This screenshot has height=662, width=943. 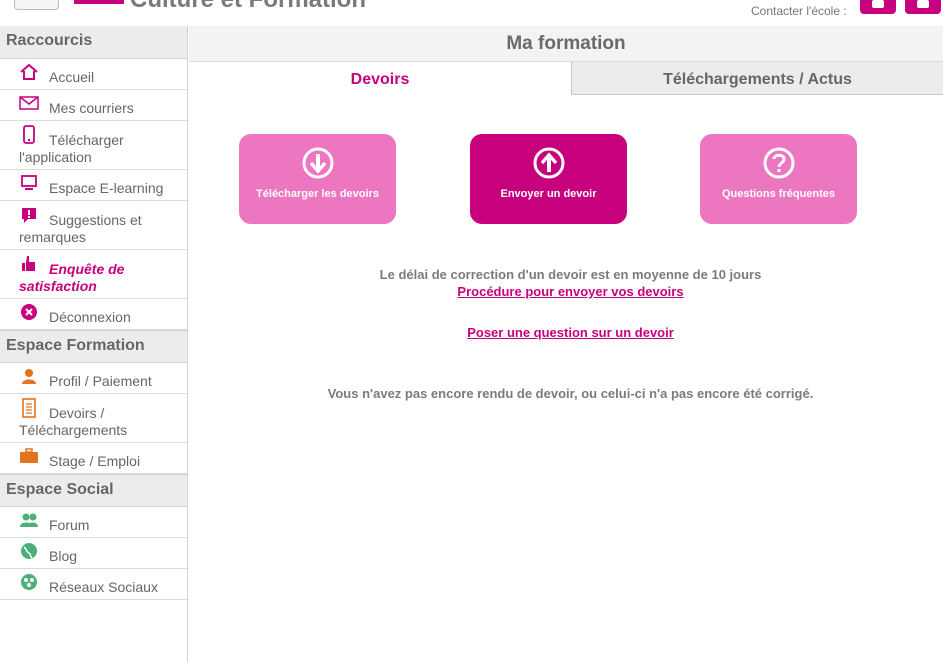 What do you see at coordinates (73, 421) in the screenshot?
I see `sidebar-item-label: Devoirs / Téléchargements` at bounding box center [73, 421].